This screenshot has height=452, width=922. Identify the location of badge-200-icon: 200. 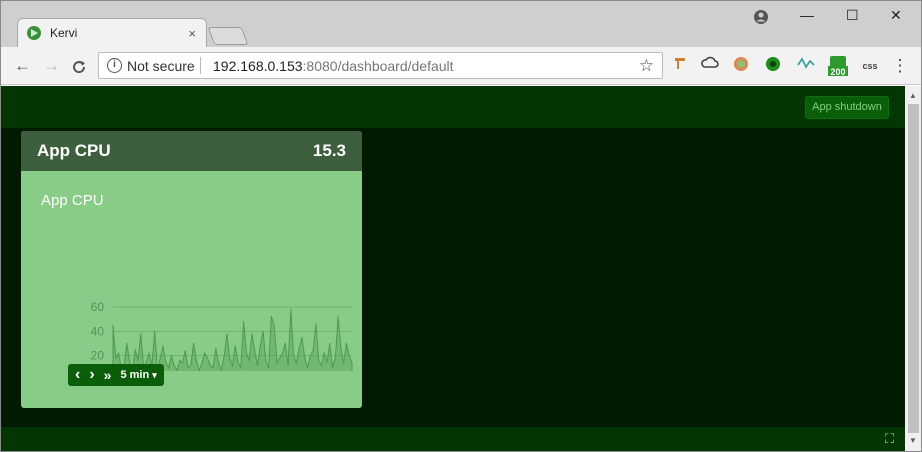
(838, 66).